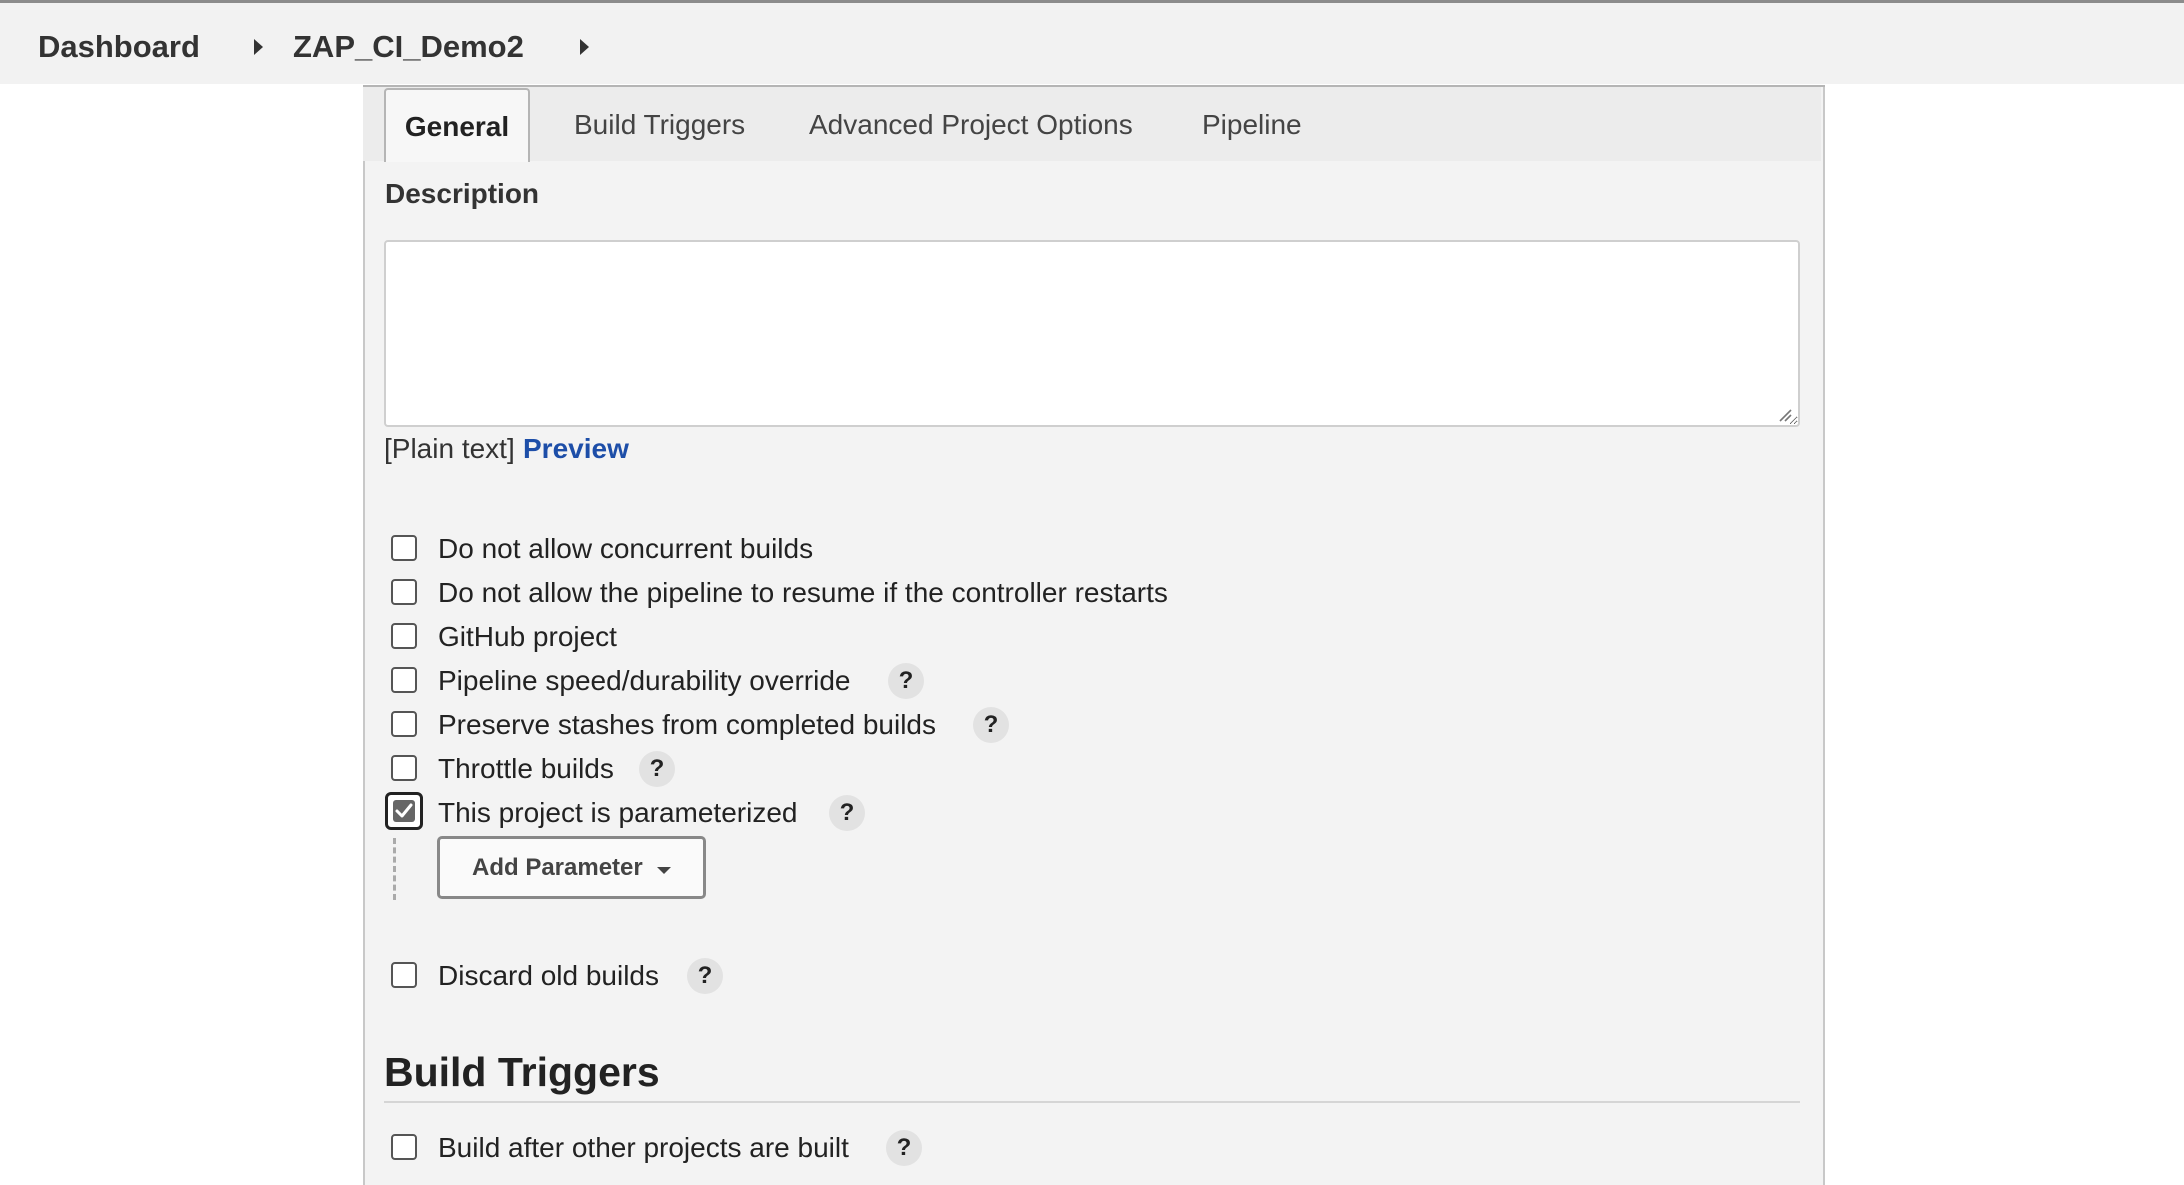  I want to click on tab-build-triggers: Build Triggers, so click(659, 125).